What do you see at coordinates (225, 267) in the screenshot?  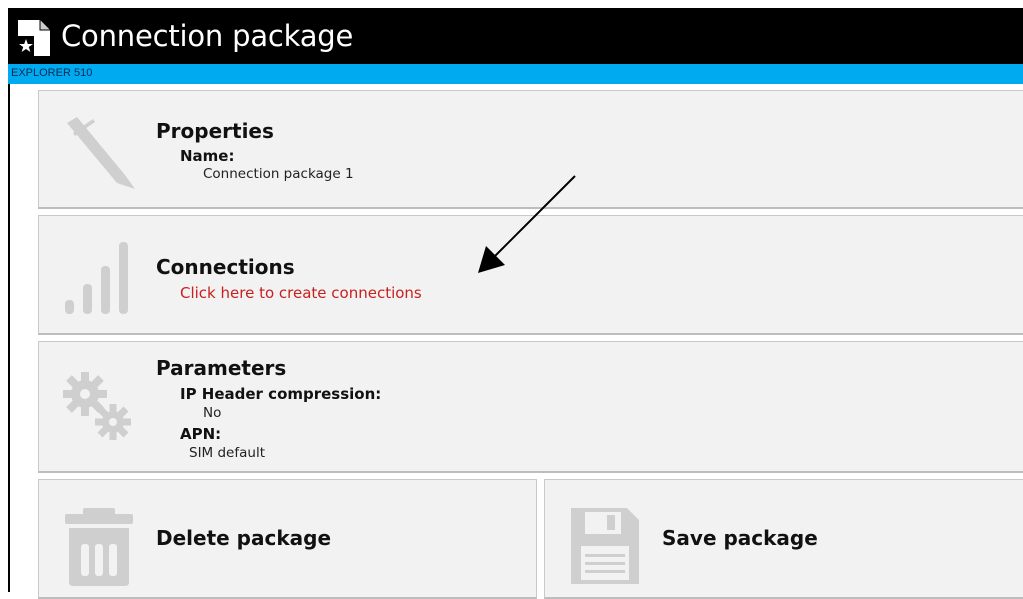 I see `connections-heading: Connections` at bounding box center [225, 267].